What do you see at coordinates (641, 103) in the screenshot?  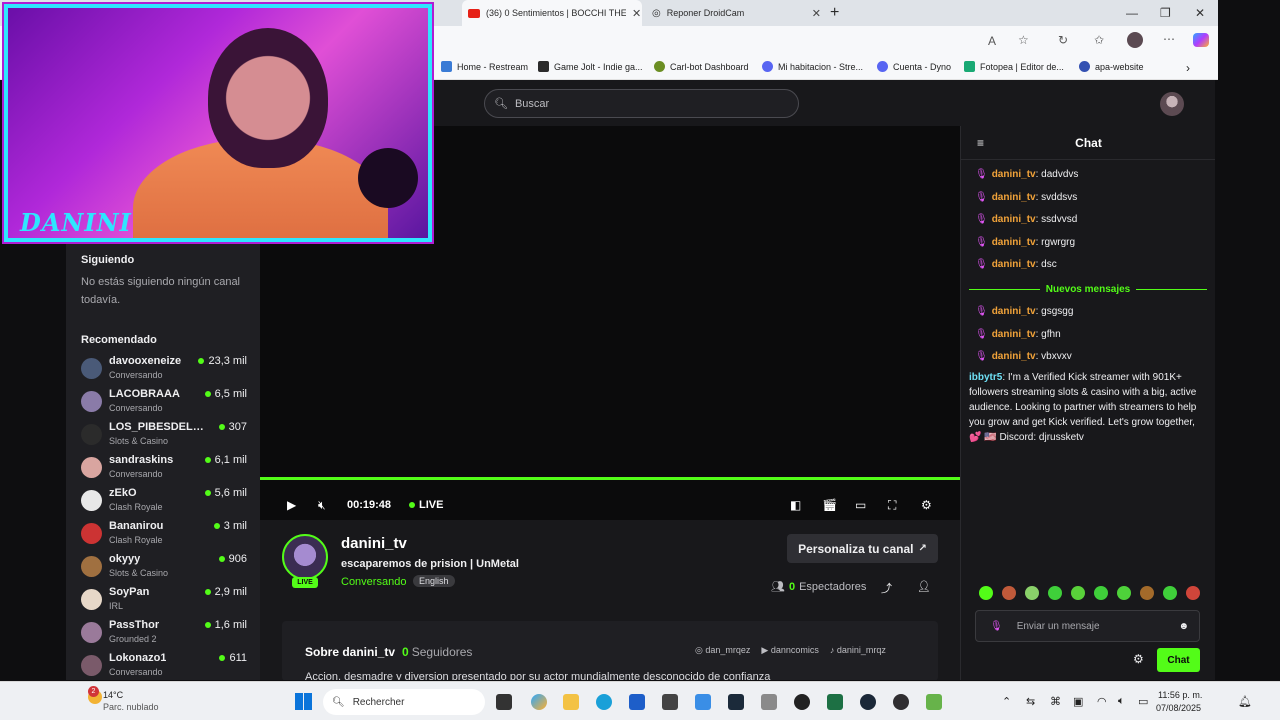 I see `search-input: 🔍︎ Buscar` at bounding box center [641, 103].